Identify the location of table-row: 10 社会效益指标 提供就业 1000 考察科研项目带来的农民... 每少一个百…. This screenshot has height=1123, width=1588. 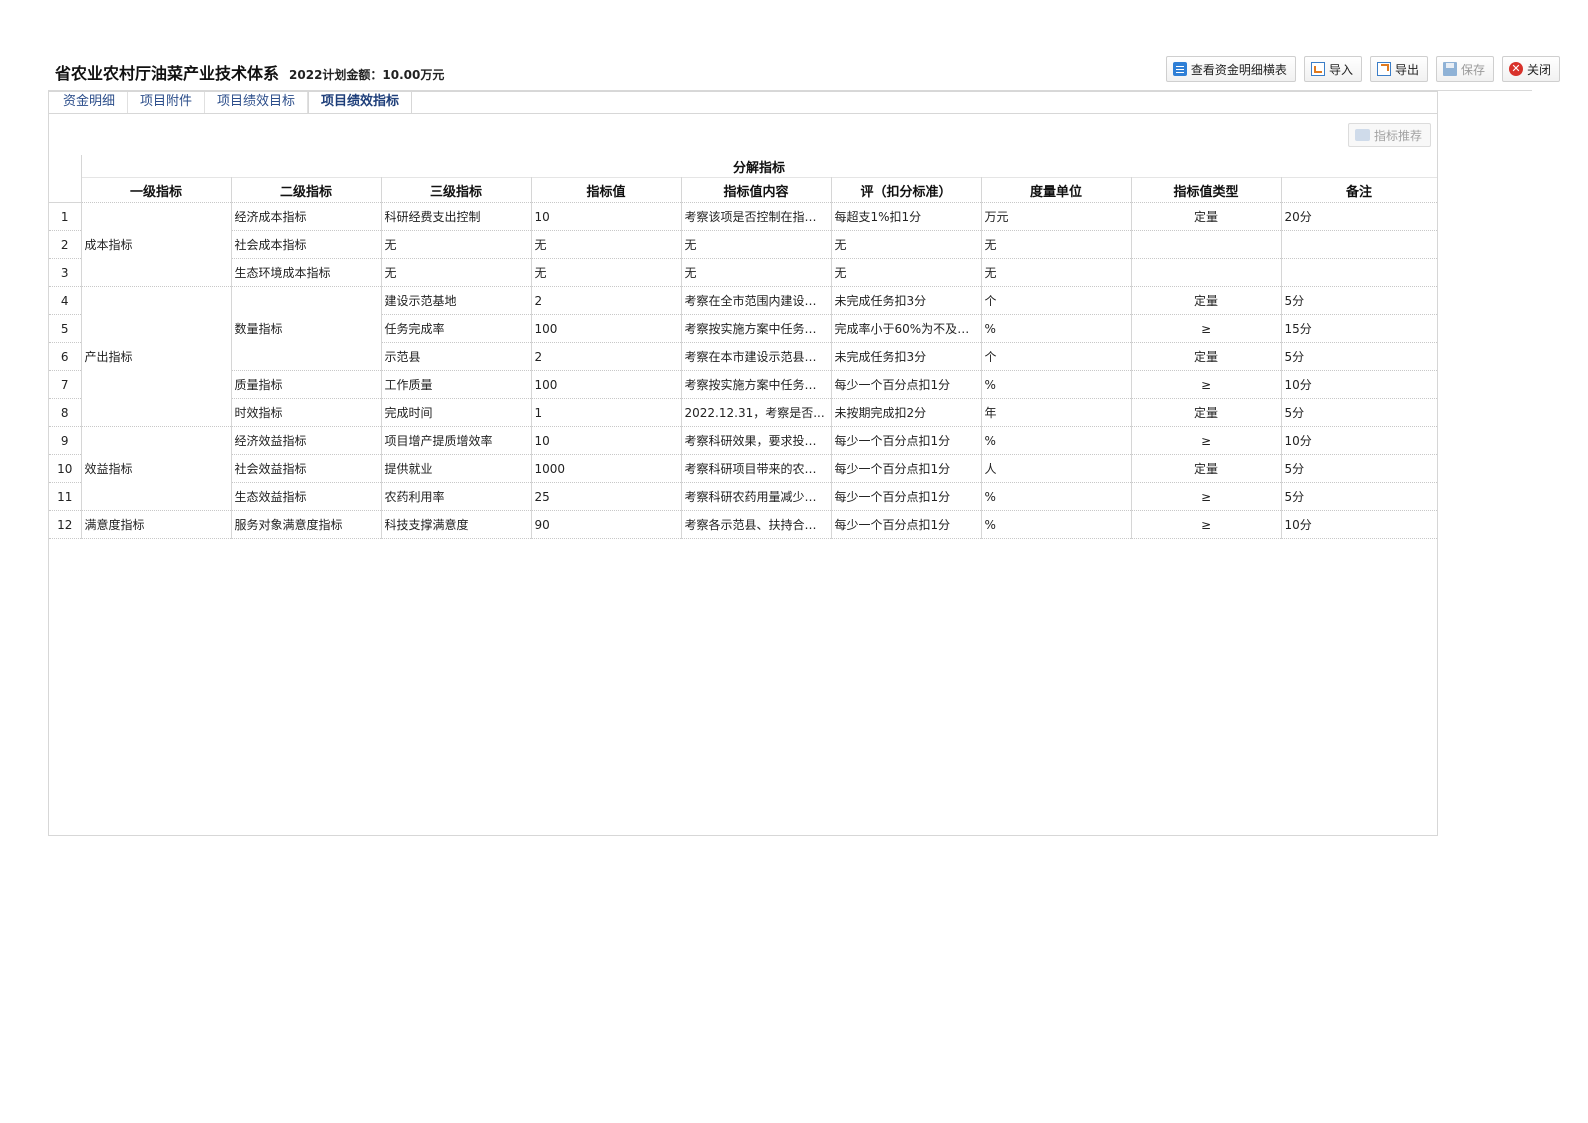
(743, 468).